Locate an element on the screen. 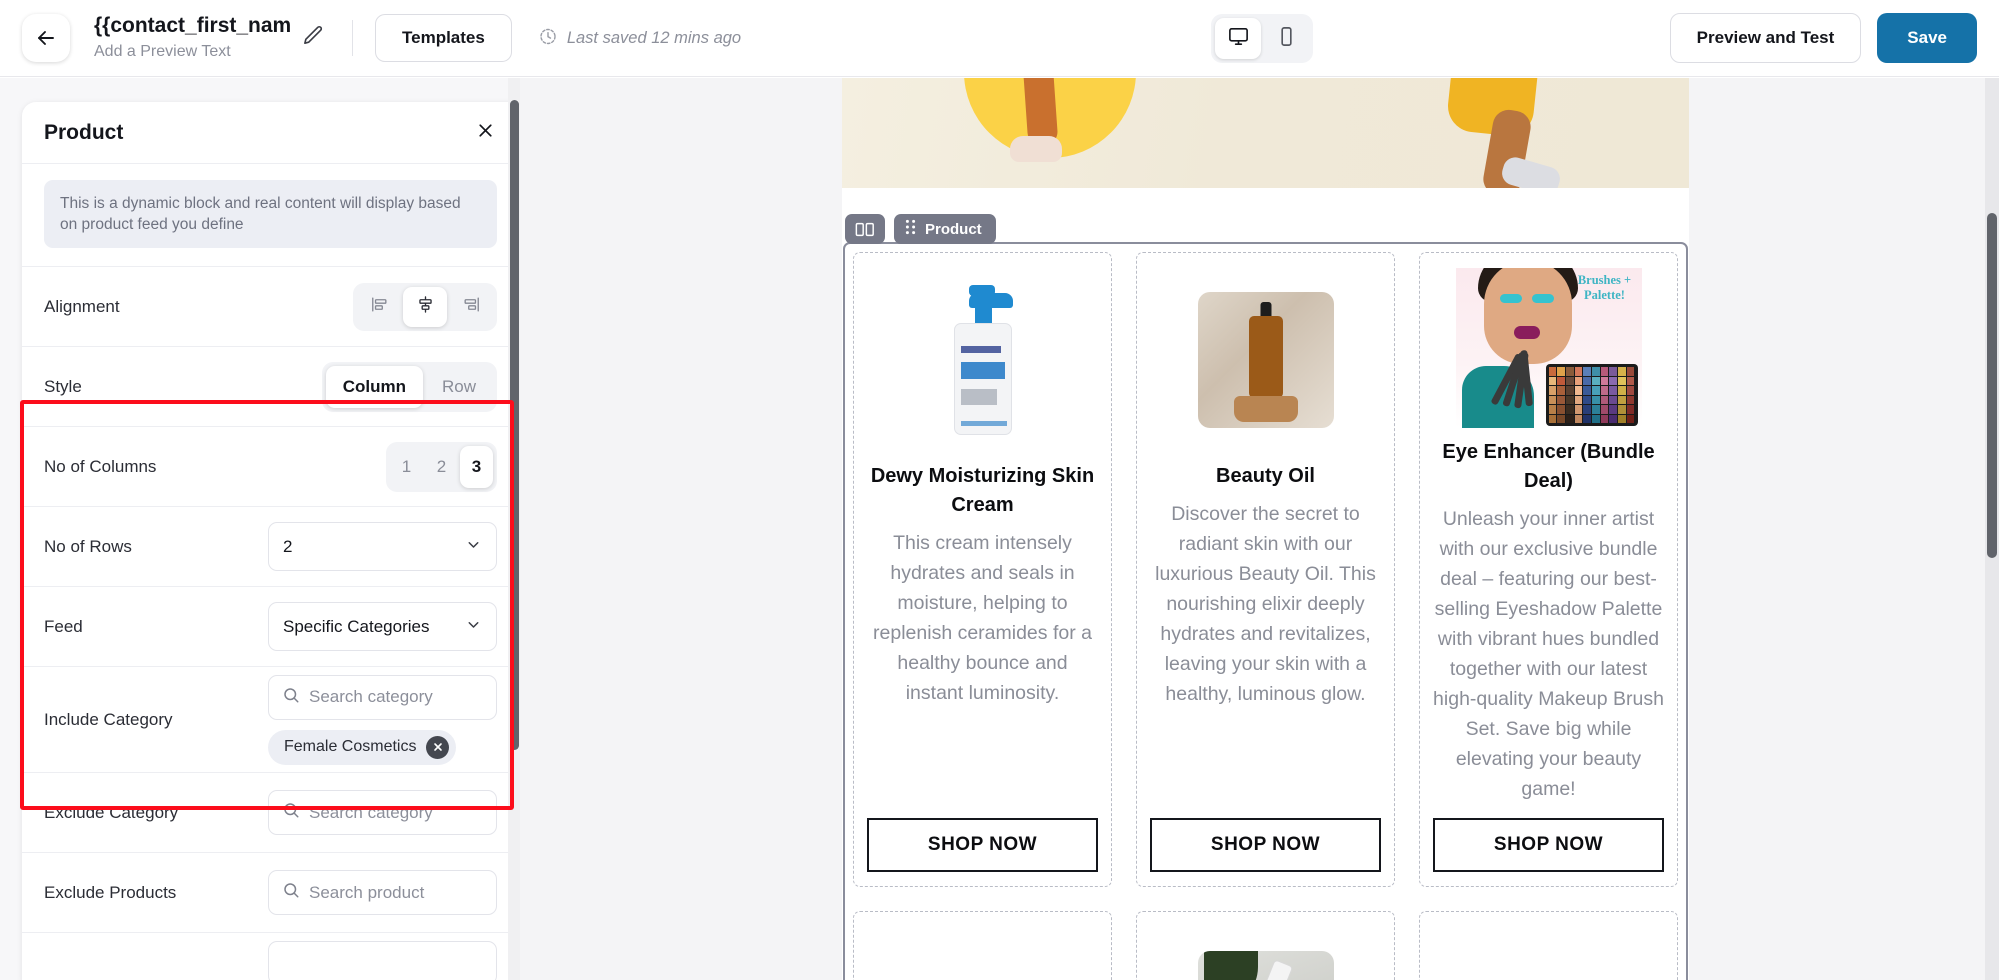 This screenshot has width=1999, height=980. preview-and-test-label: Preview and Test is located at coordinates (1765, 37).